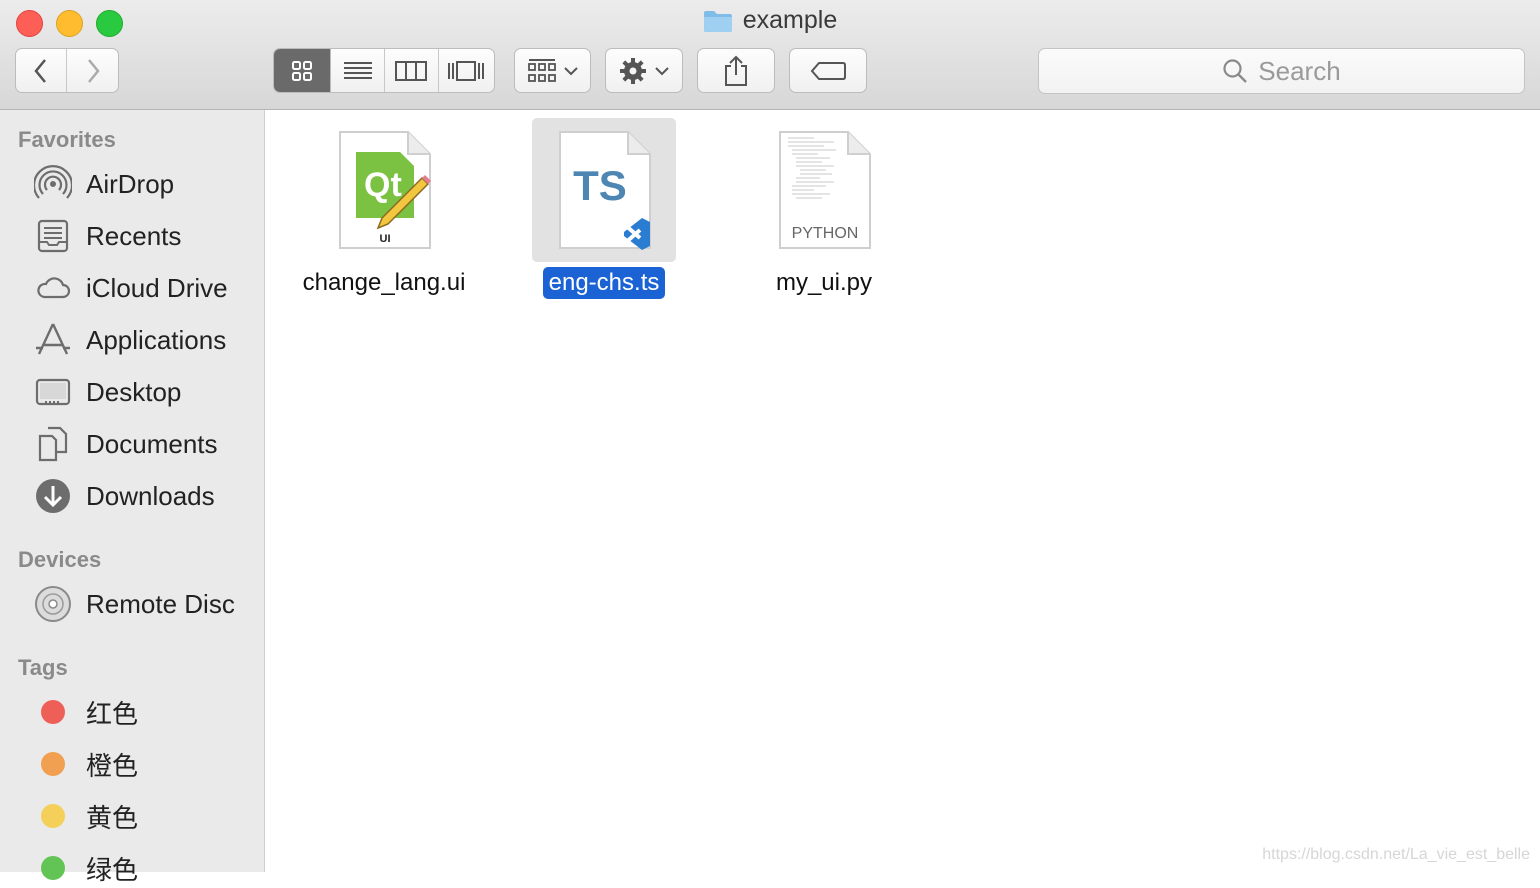 Image resolution: width=1540 pixels, height=888 pixels. I want to click on tag-button, so click(828, 70).